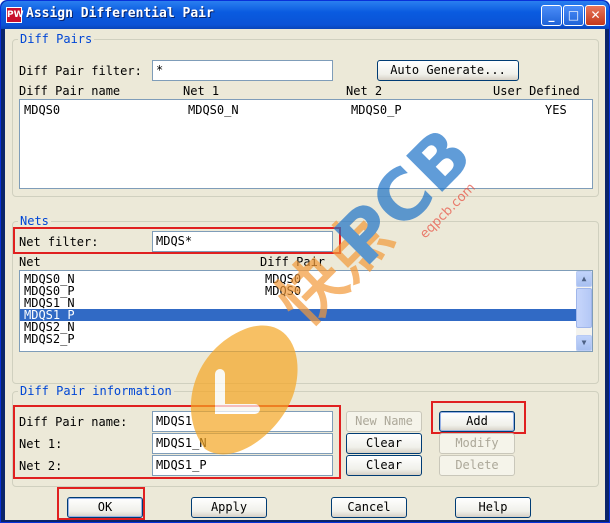 The width and height of the screenshot is (610, 523). I want to click on diff-pairs-legend: Diff Pairs, so click(56, 39).